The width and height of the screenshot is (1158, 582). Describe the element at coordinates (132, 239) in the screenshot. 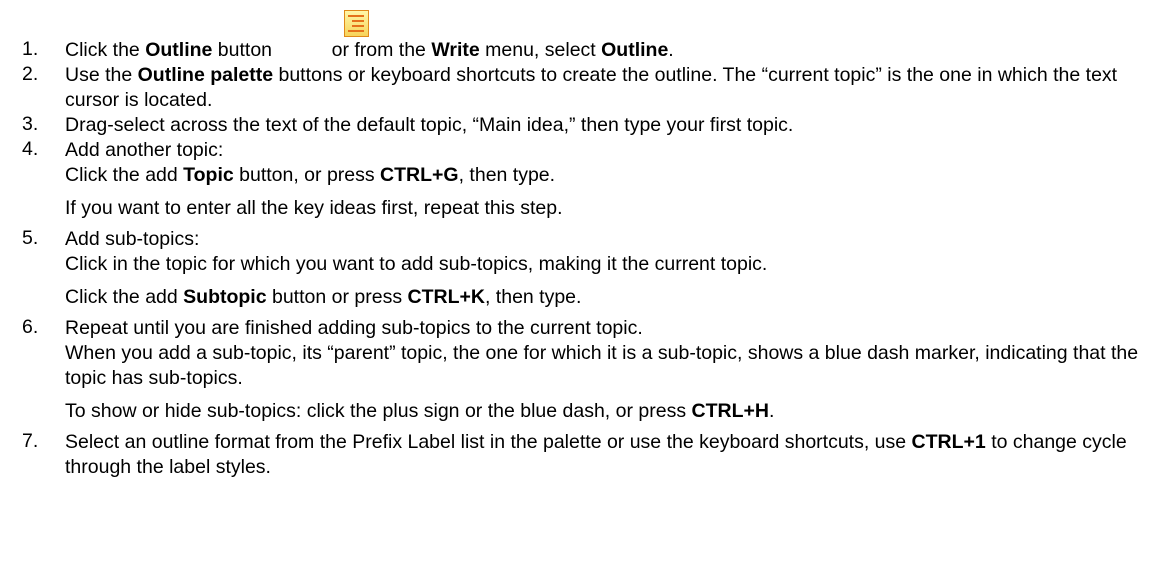

I see `text-run: Add sub-topics:` at that location.